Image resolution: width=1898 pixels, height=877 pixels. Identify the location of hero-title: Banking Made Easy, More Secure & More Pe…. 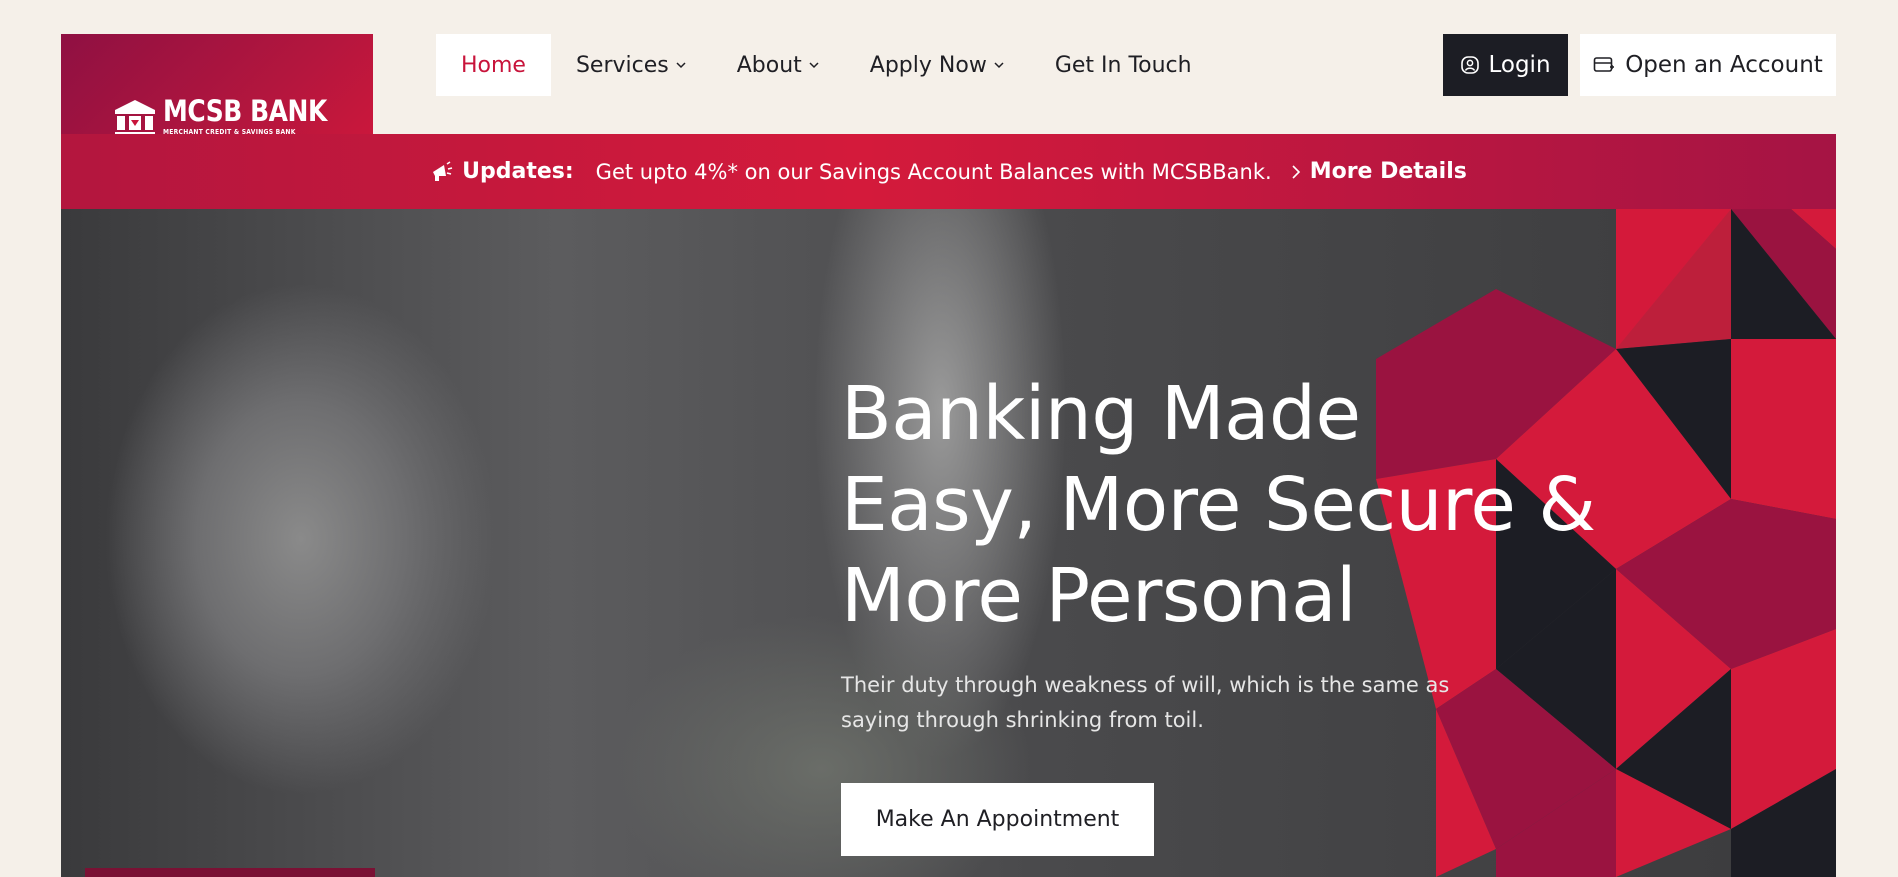
(1218, 505).